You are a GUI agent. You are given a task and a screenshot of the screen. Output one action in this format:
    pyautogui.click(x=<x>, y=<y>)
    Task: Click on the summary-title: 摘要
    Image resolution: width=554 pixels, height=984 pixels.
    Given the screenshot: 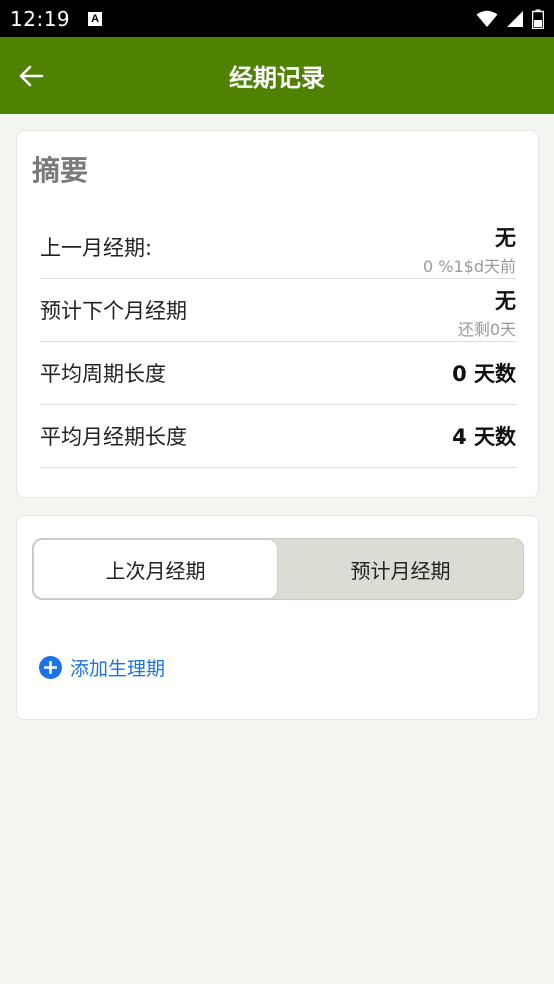 What is the action you would take?
    pyautogui.click(x=60, y=170)
    